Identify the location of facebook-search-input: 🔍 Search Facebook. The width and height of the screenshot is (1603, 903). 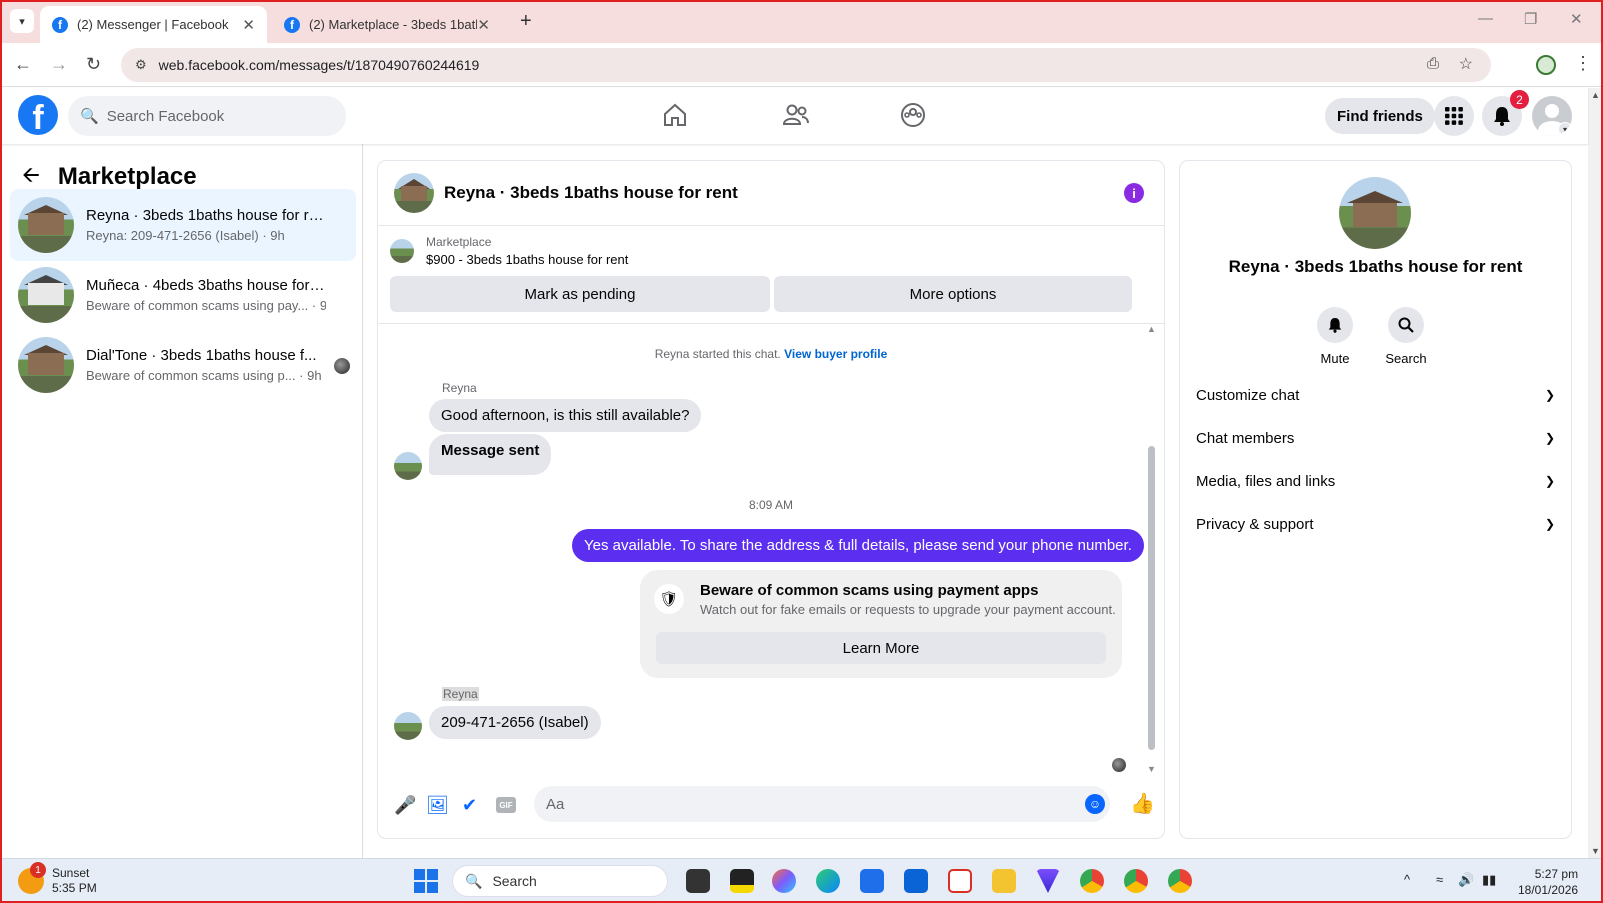
(207, 116).